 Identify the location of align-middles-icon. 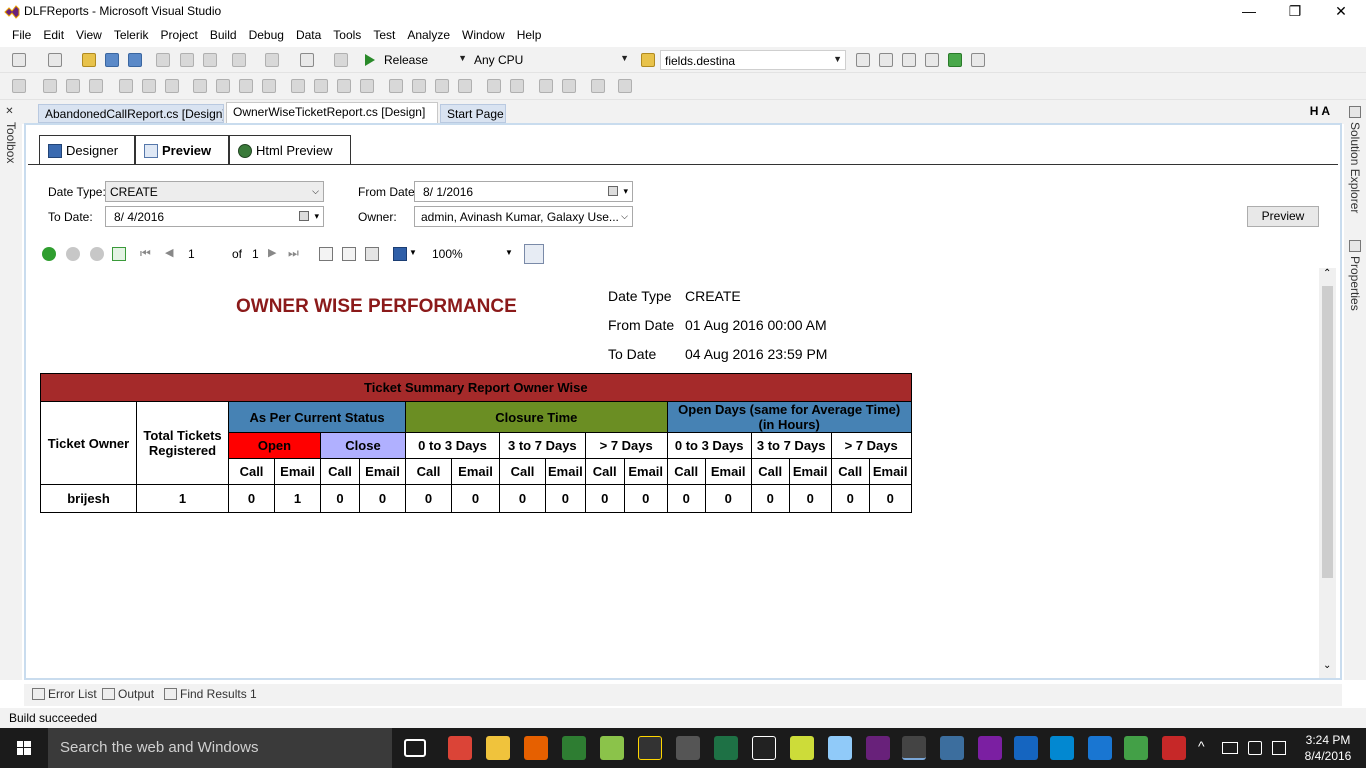
(149, 86).